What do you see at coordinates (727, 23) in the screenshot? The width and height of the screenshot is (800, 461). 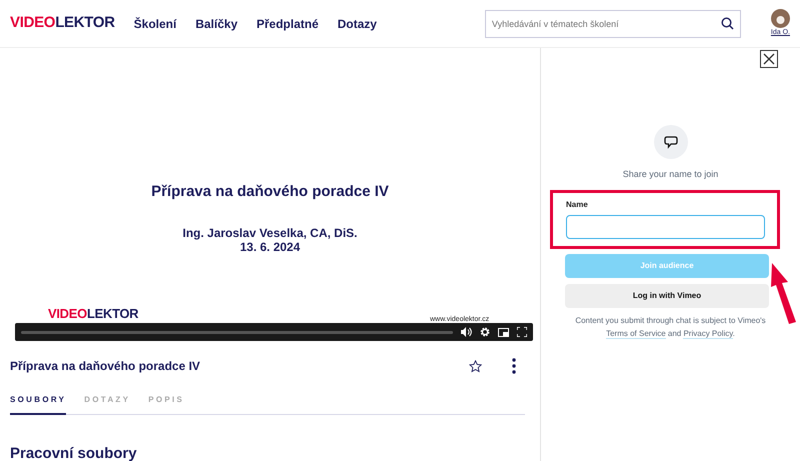 I see `search-icon` at bounding box center [727, 23].